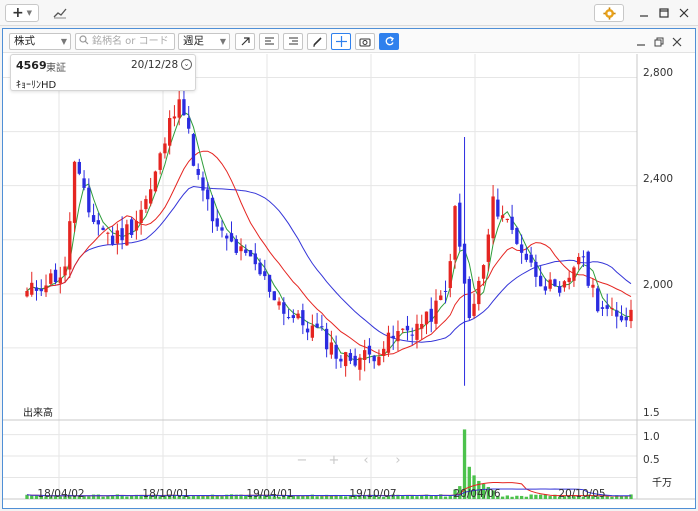 The width and height of the screenshot is (698, 511). I want to click on minimize-window-button, so click(644, 13).